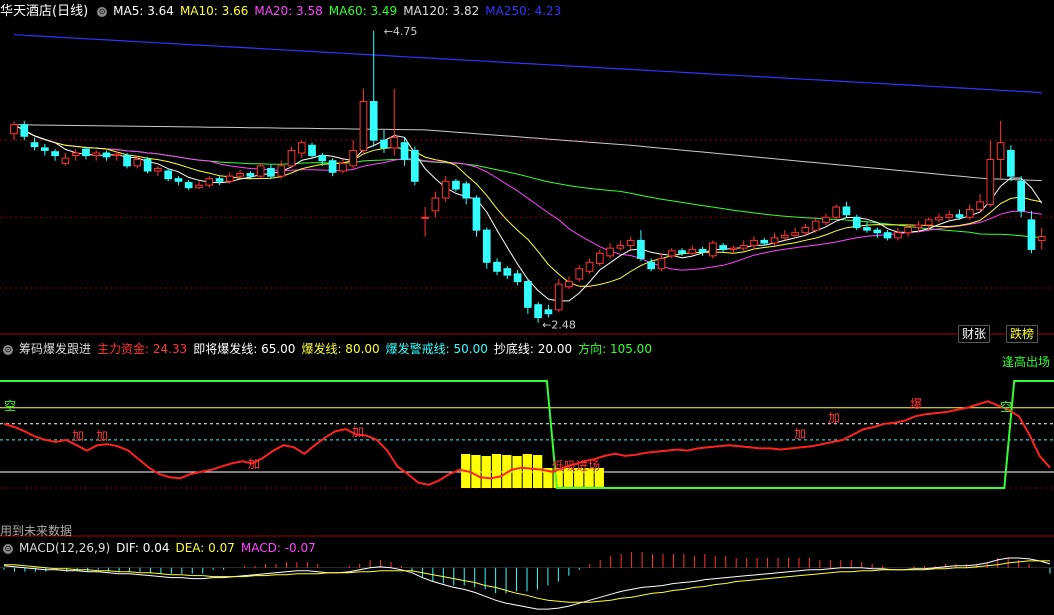 This screenshot has width=1054, height=615. What do you see at coordinates (64, 548) in the screenshot?
I see `macd-title: MACD(12,26,9)` at bounding box center [64, 548].